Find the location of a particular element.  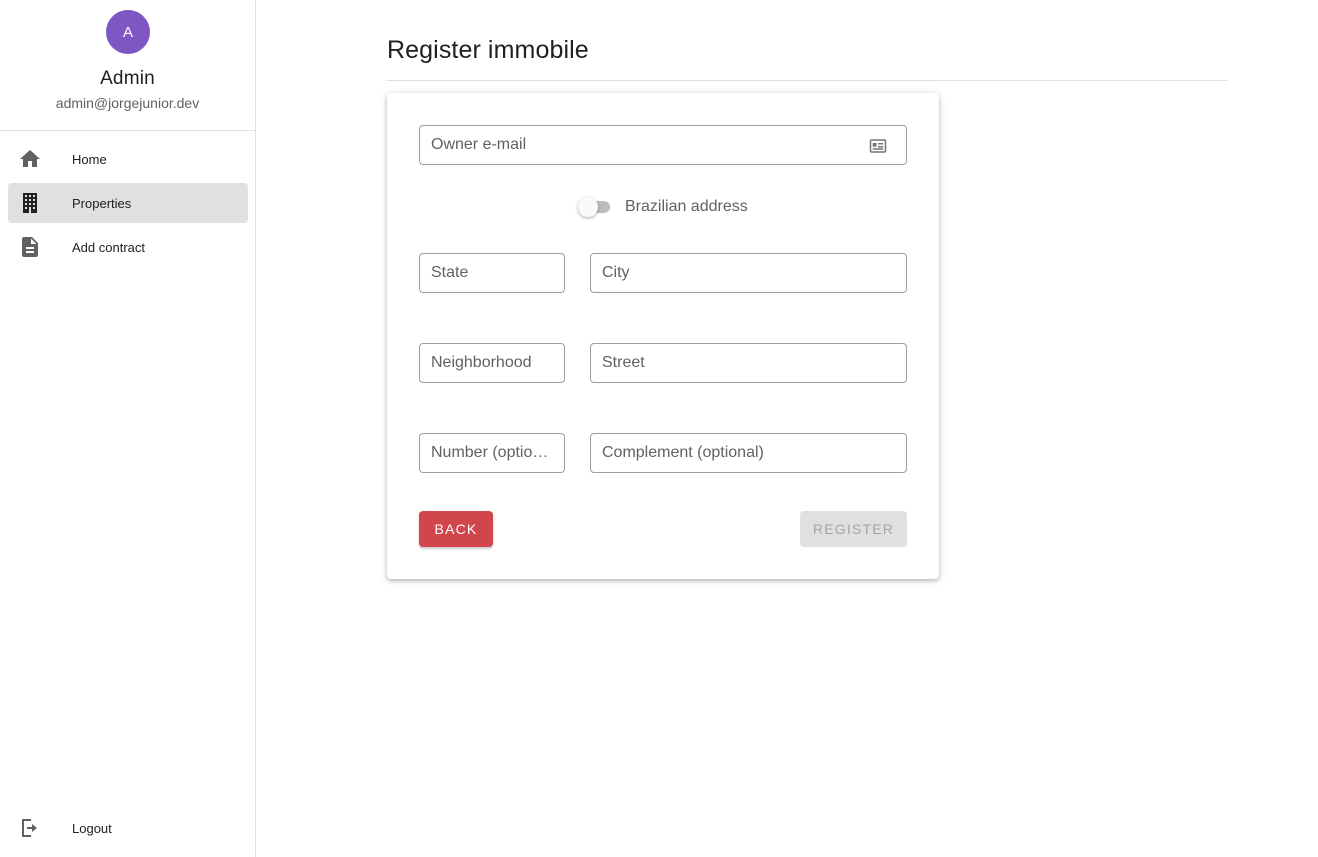

sidebar-item-label: Properties is located at coordinates (102, 203).